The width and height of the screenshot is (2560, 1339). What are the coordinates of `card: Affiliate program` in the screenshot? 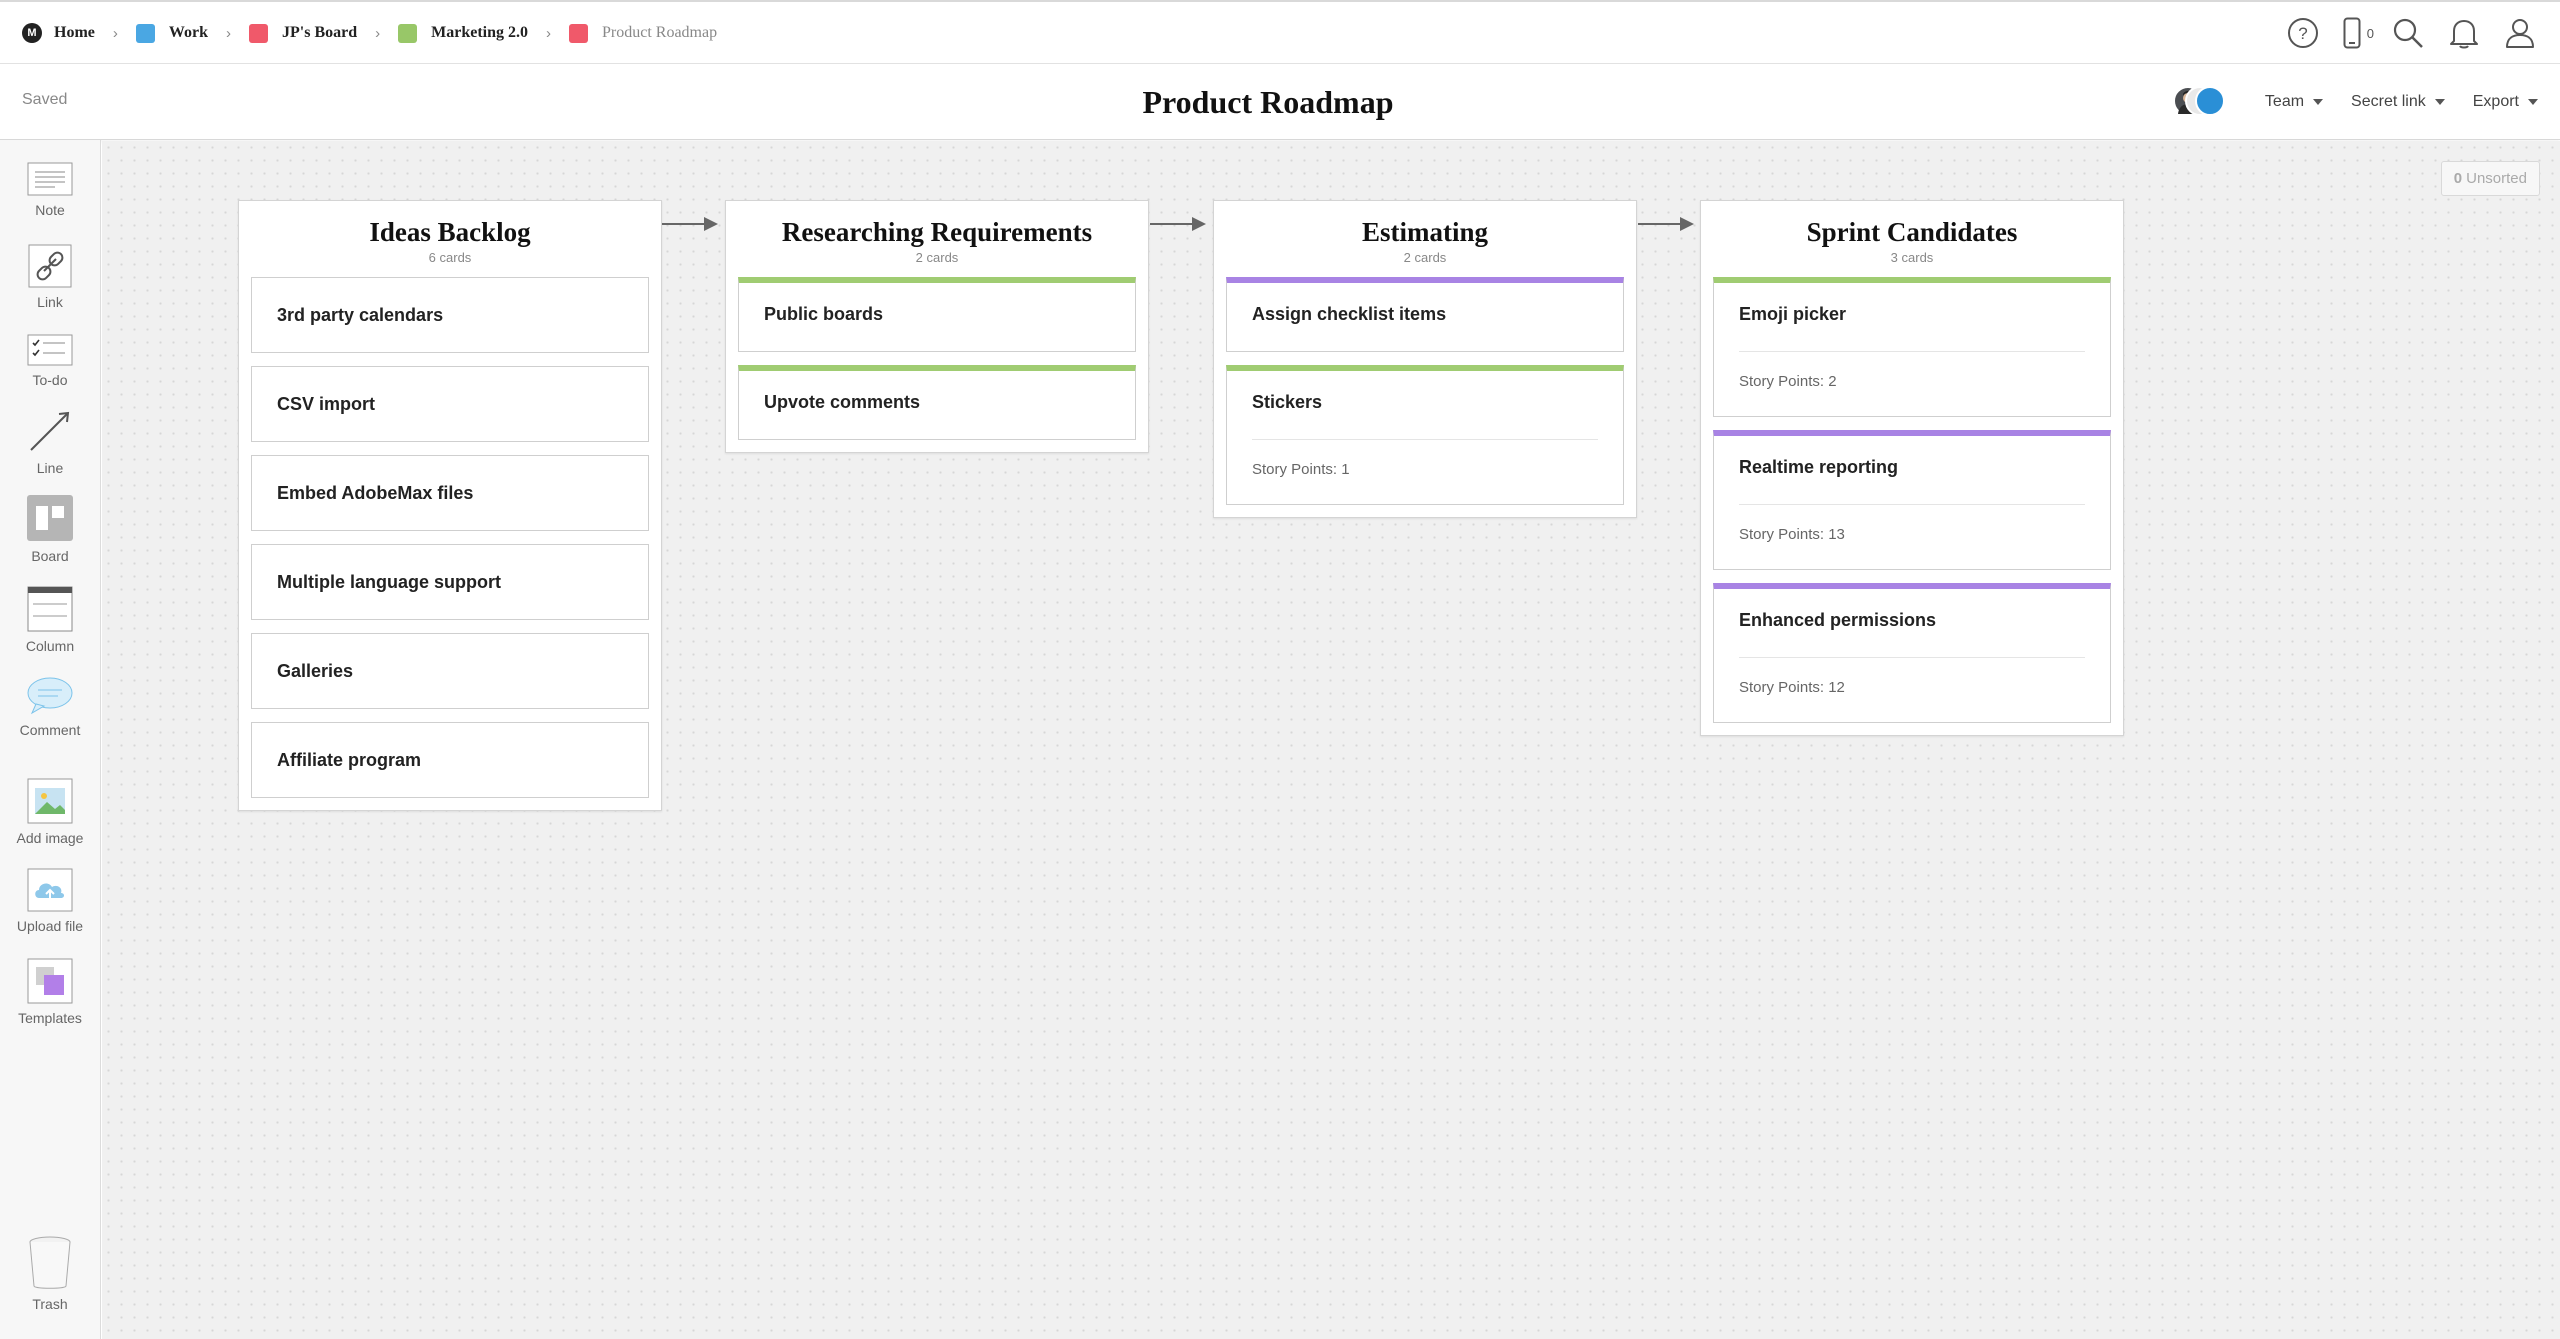 It's located at (450, 760).